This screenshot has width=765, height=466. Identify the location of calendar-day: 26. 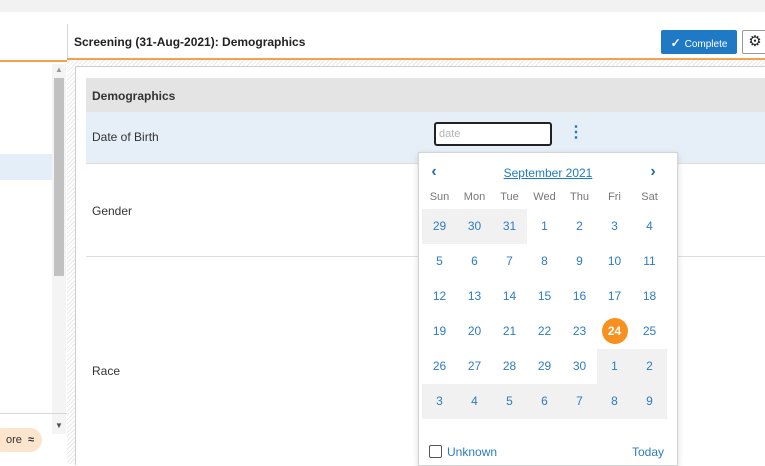
(439, 366).